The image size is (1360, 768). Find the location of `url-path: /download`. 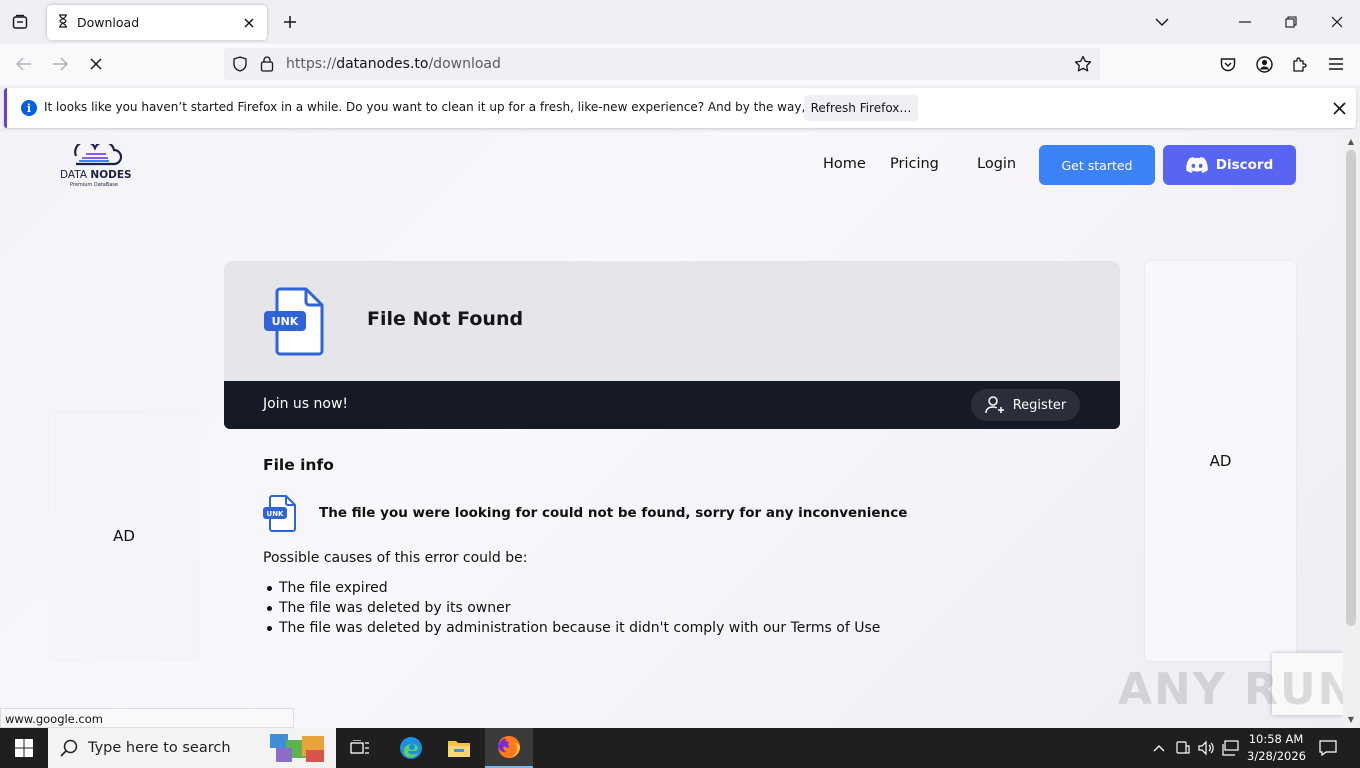

url-path: /download is located at coordinates (464, 64).